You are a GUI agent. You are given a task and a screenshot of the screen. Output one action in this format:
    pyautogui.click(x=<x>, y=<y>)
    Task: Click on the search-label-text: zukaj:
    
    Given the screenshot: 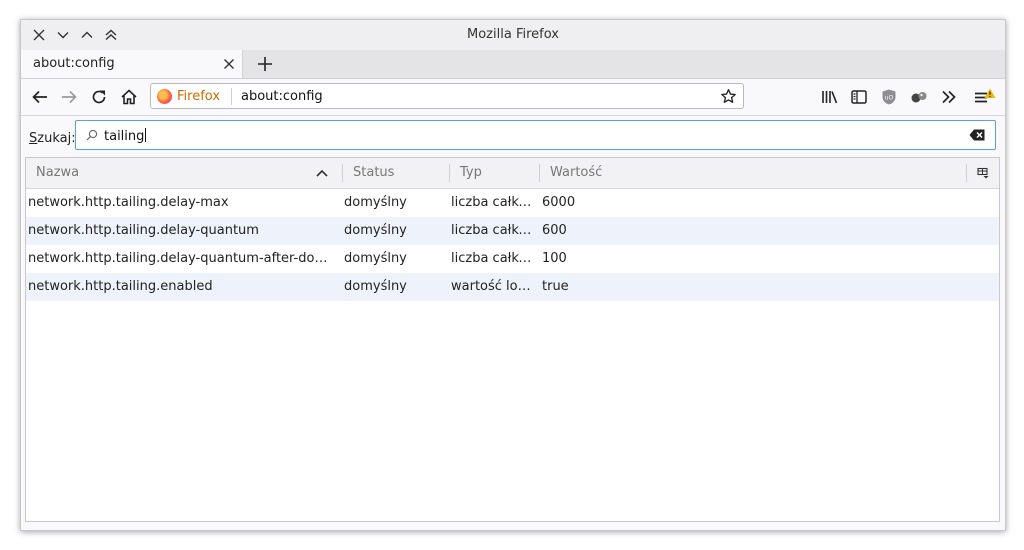 What is the action you would take?
    pyautogui.click(x=56, y=138)
    